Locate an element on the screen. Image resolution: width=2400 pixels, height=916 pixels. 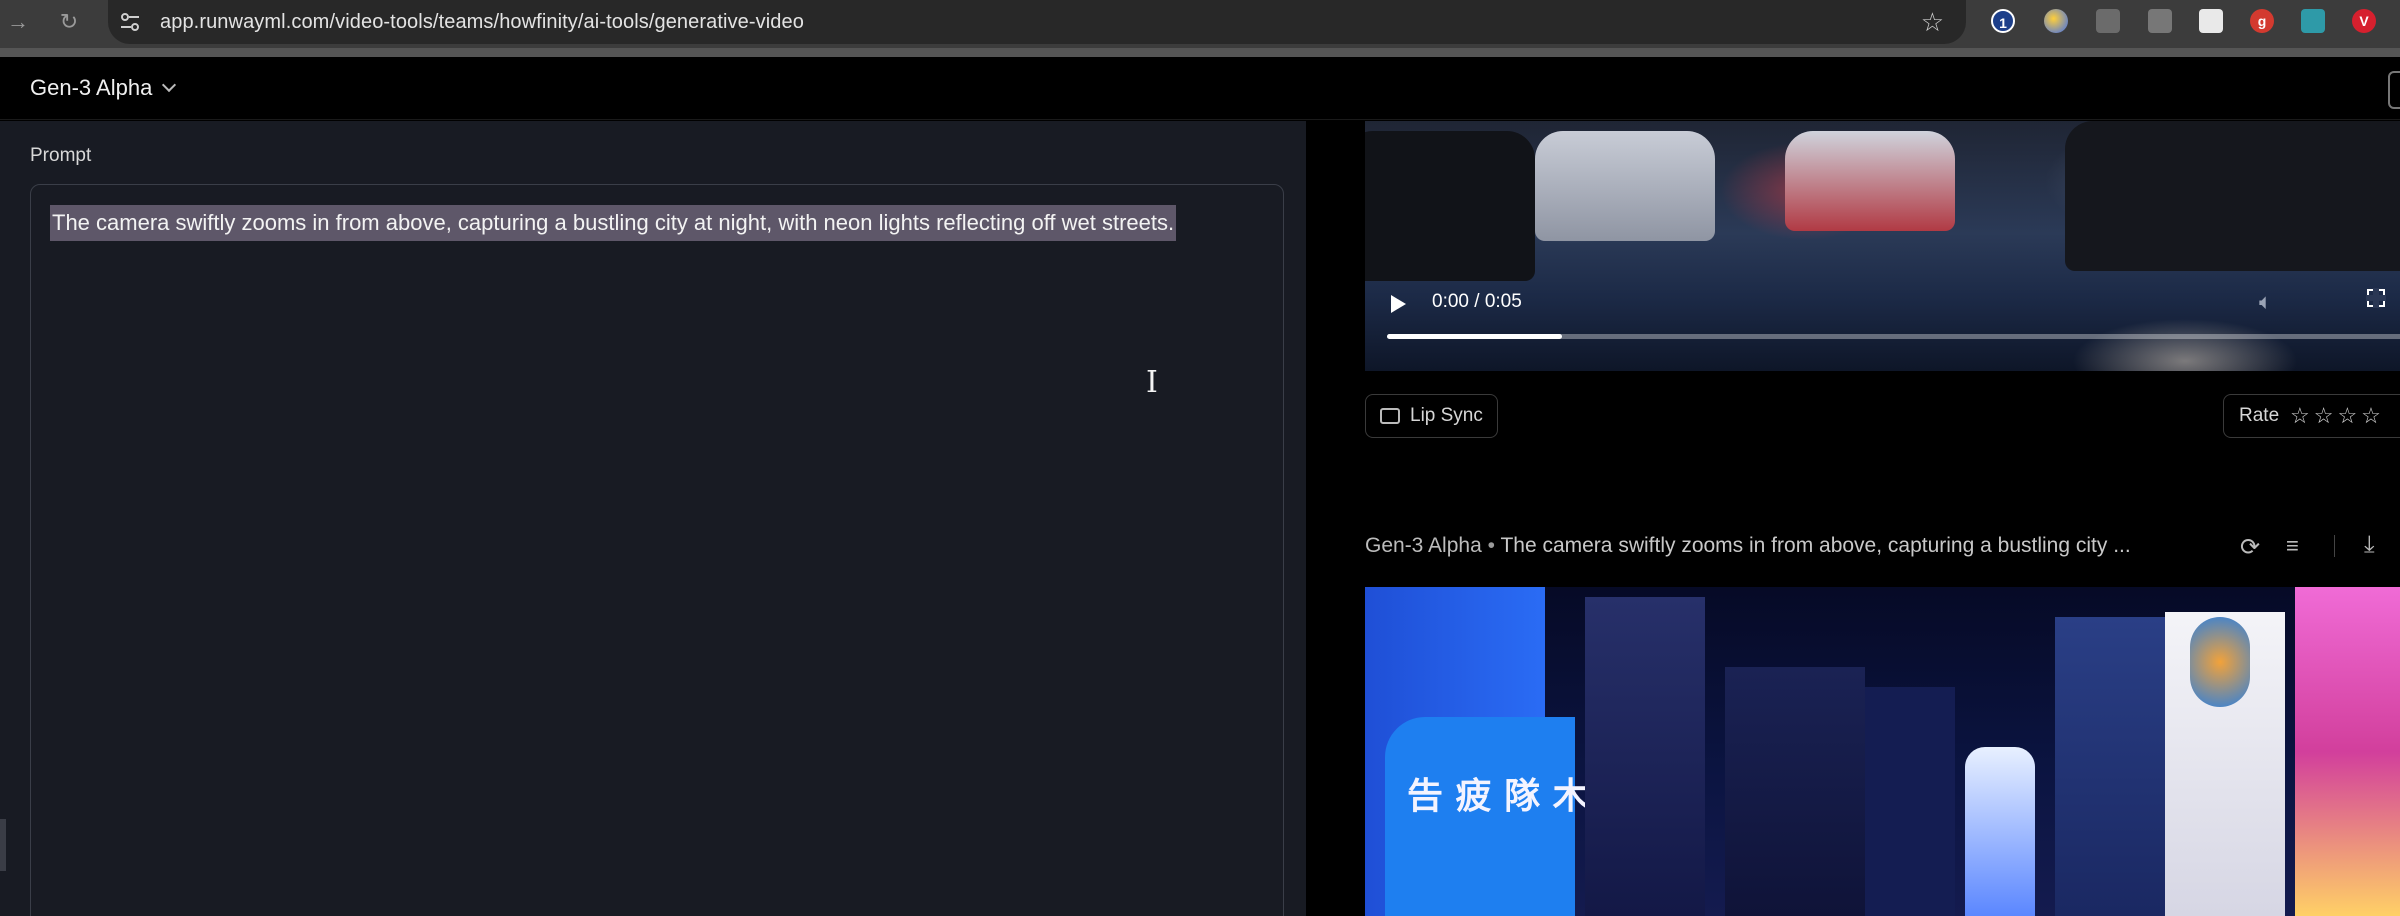
translate-extension-icon is located at coordinates (2313, 21).